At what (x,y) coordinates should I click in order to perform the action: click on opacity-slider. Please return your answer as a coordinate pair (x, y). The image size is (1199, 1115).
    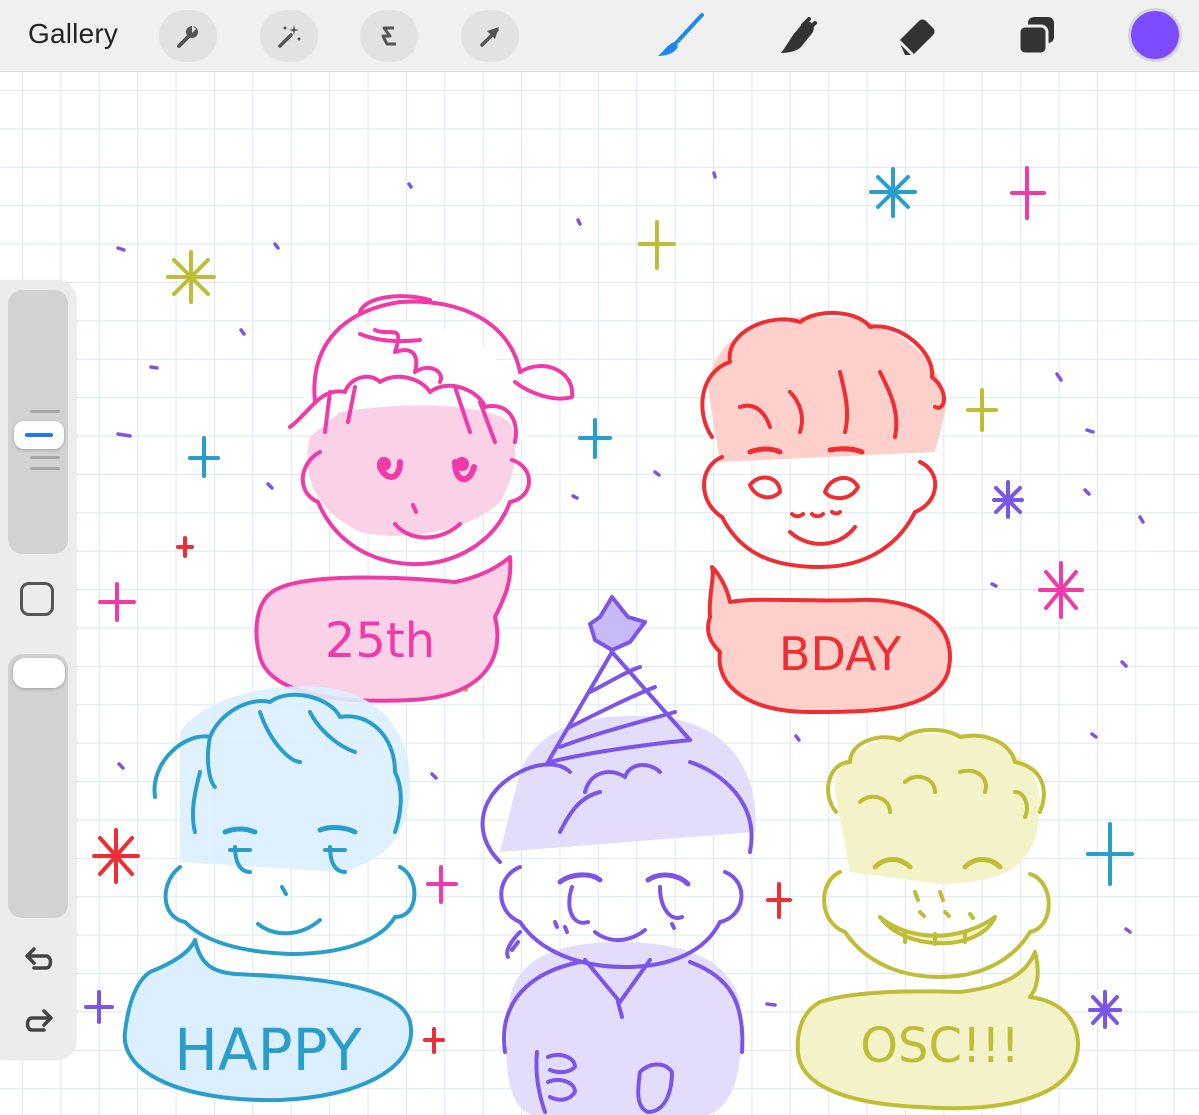
    Looking at the image, I should click on (38, 786).